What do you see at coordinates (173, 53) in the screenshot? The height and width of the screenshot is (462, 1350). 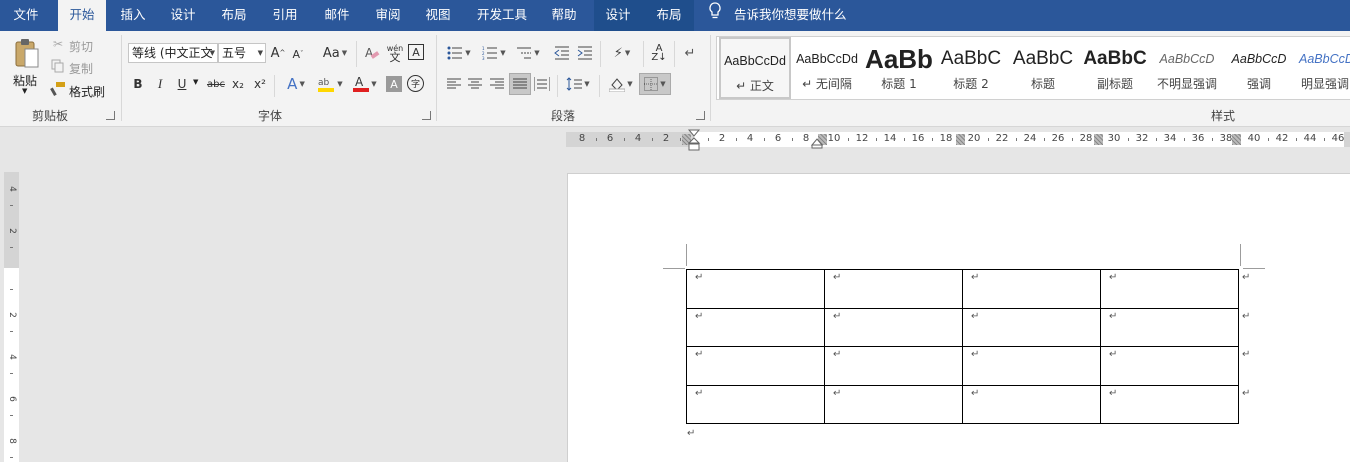 I see `font-name-select: 等线 (中文正文 ▼` at bounding box center [173, 53].